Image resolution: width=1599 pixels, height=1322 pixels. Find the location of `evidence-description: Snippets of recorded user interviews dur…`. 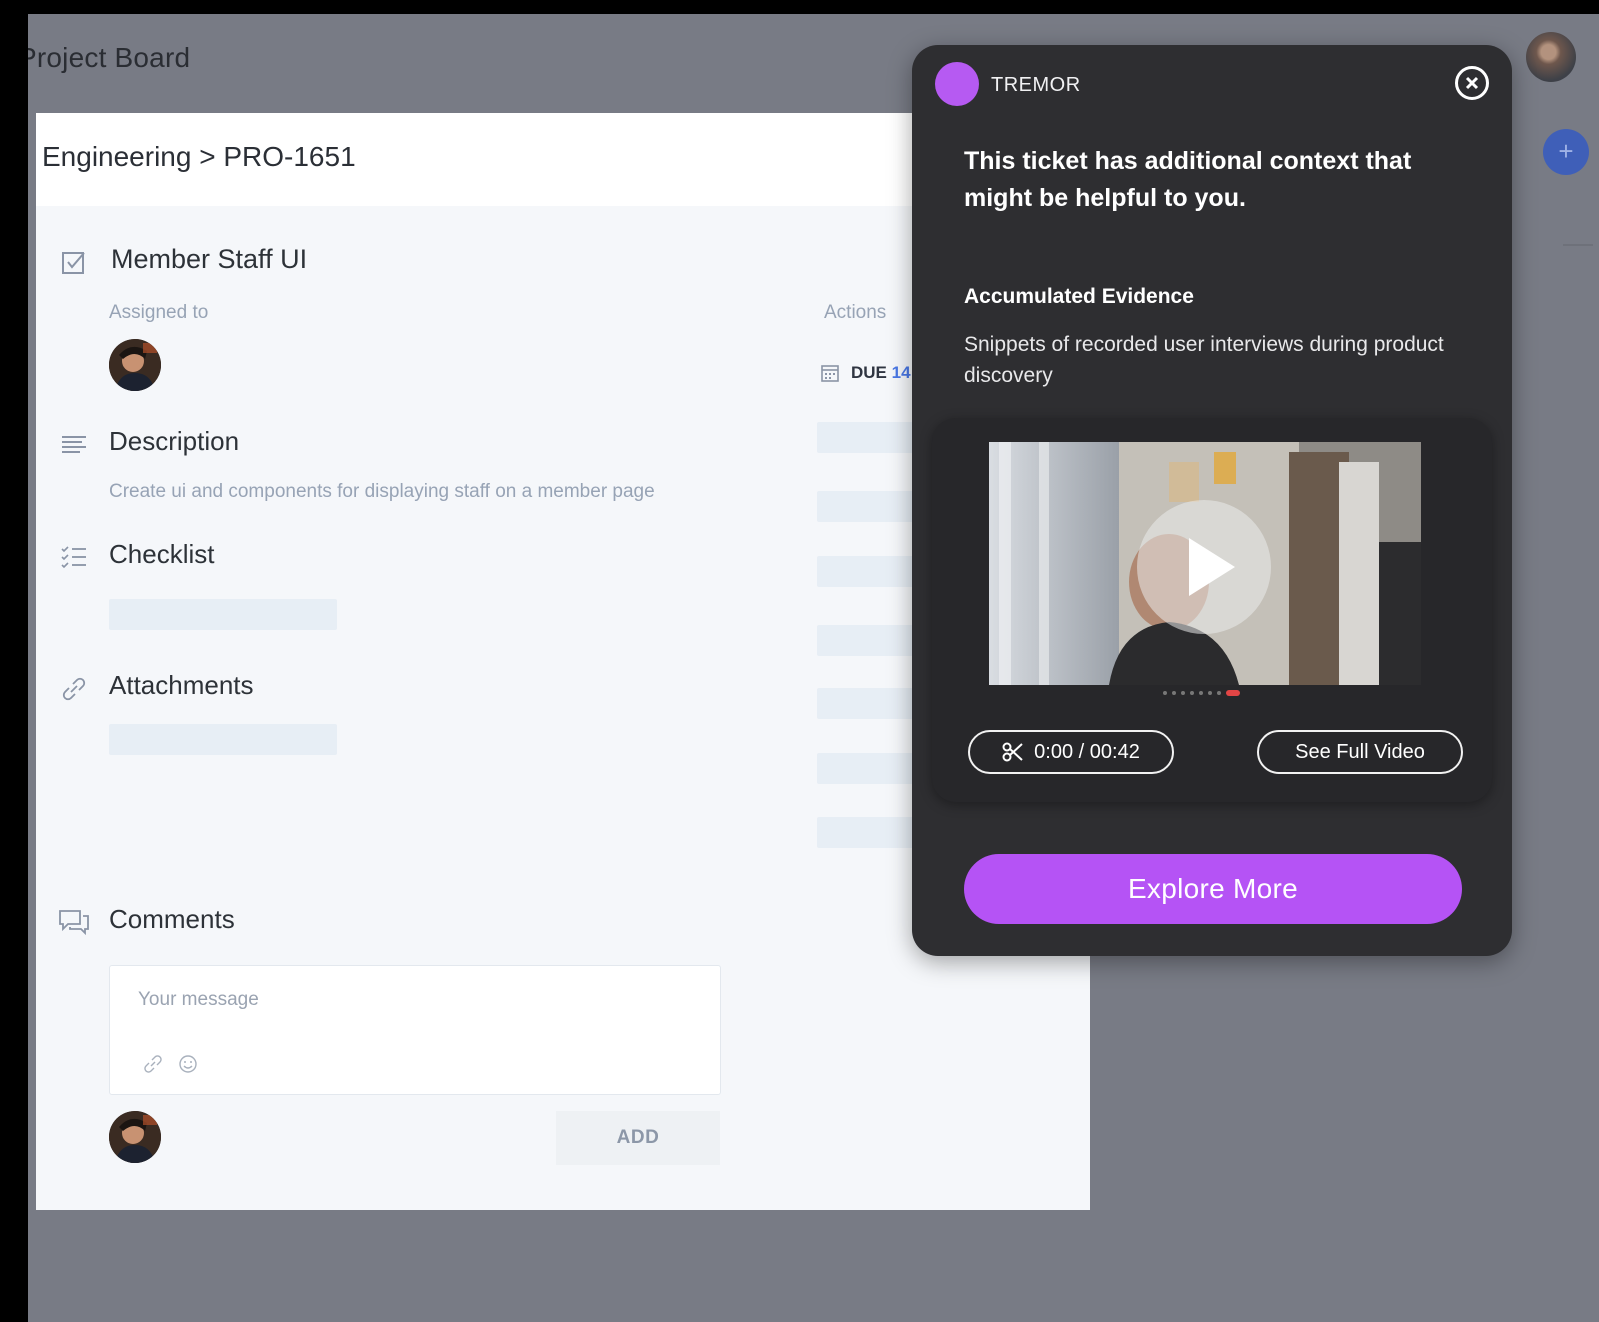

evidence-description: Snippets of recorded user interviews dur… is located at coordinates (1204, 360).